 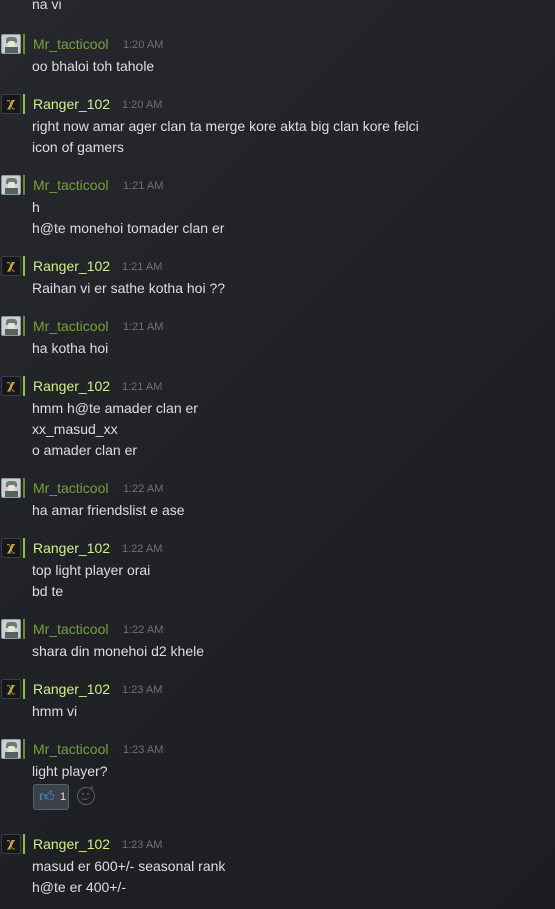 What do you see at coordinates (118, 651) in the screenshot?
I see `message-text: shara din monehoi d2 khele` at bounding box center [118, 651].